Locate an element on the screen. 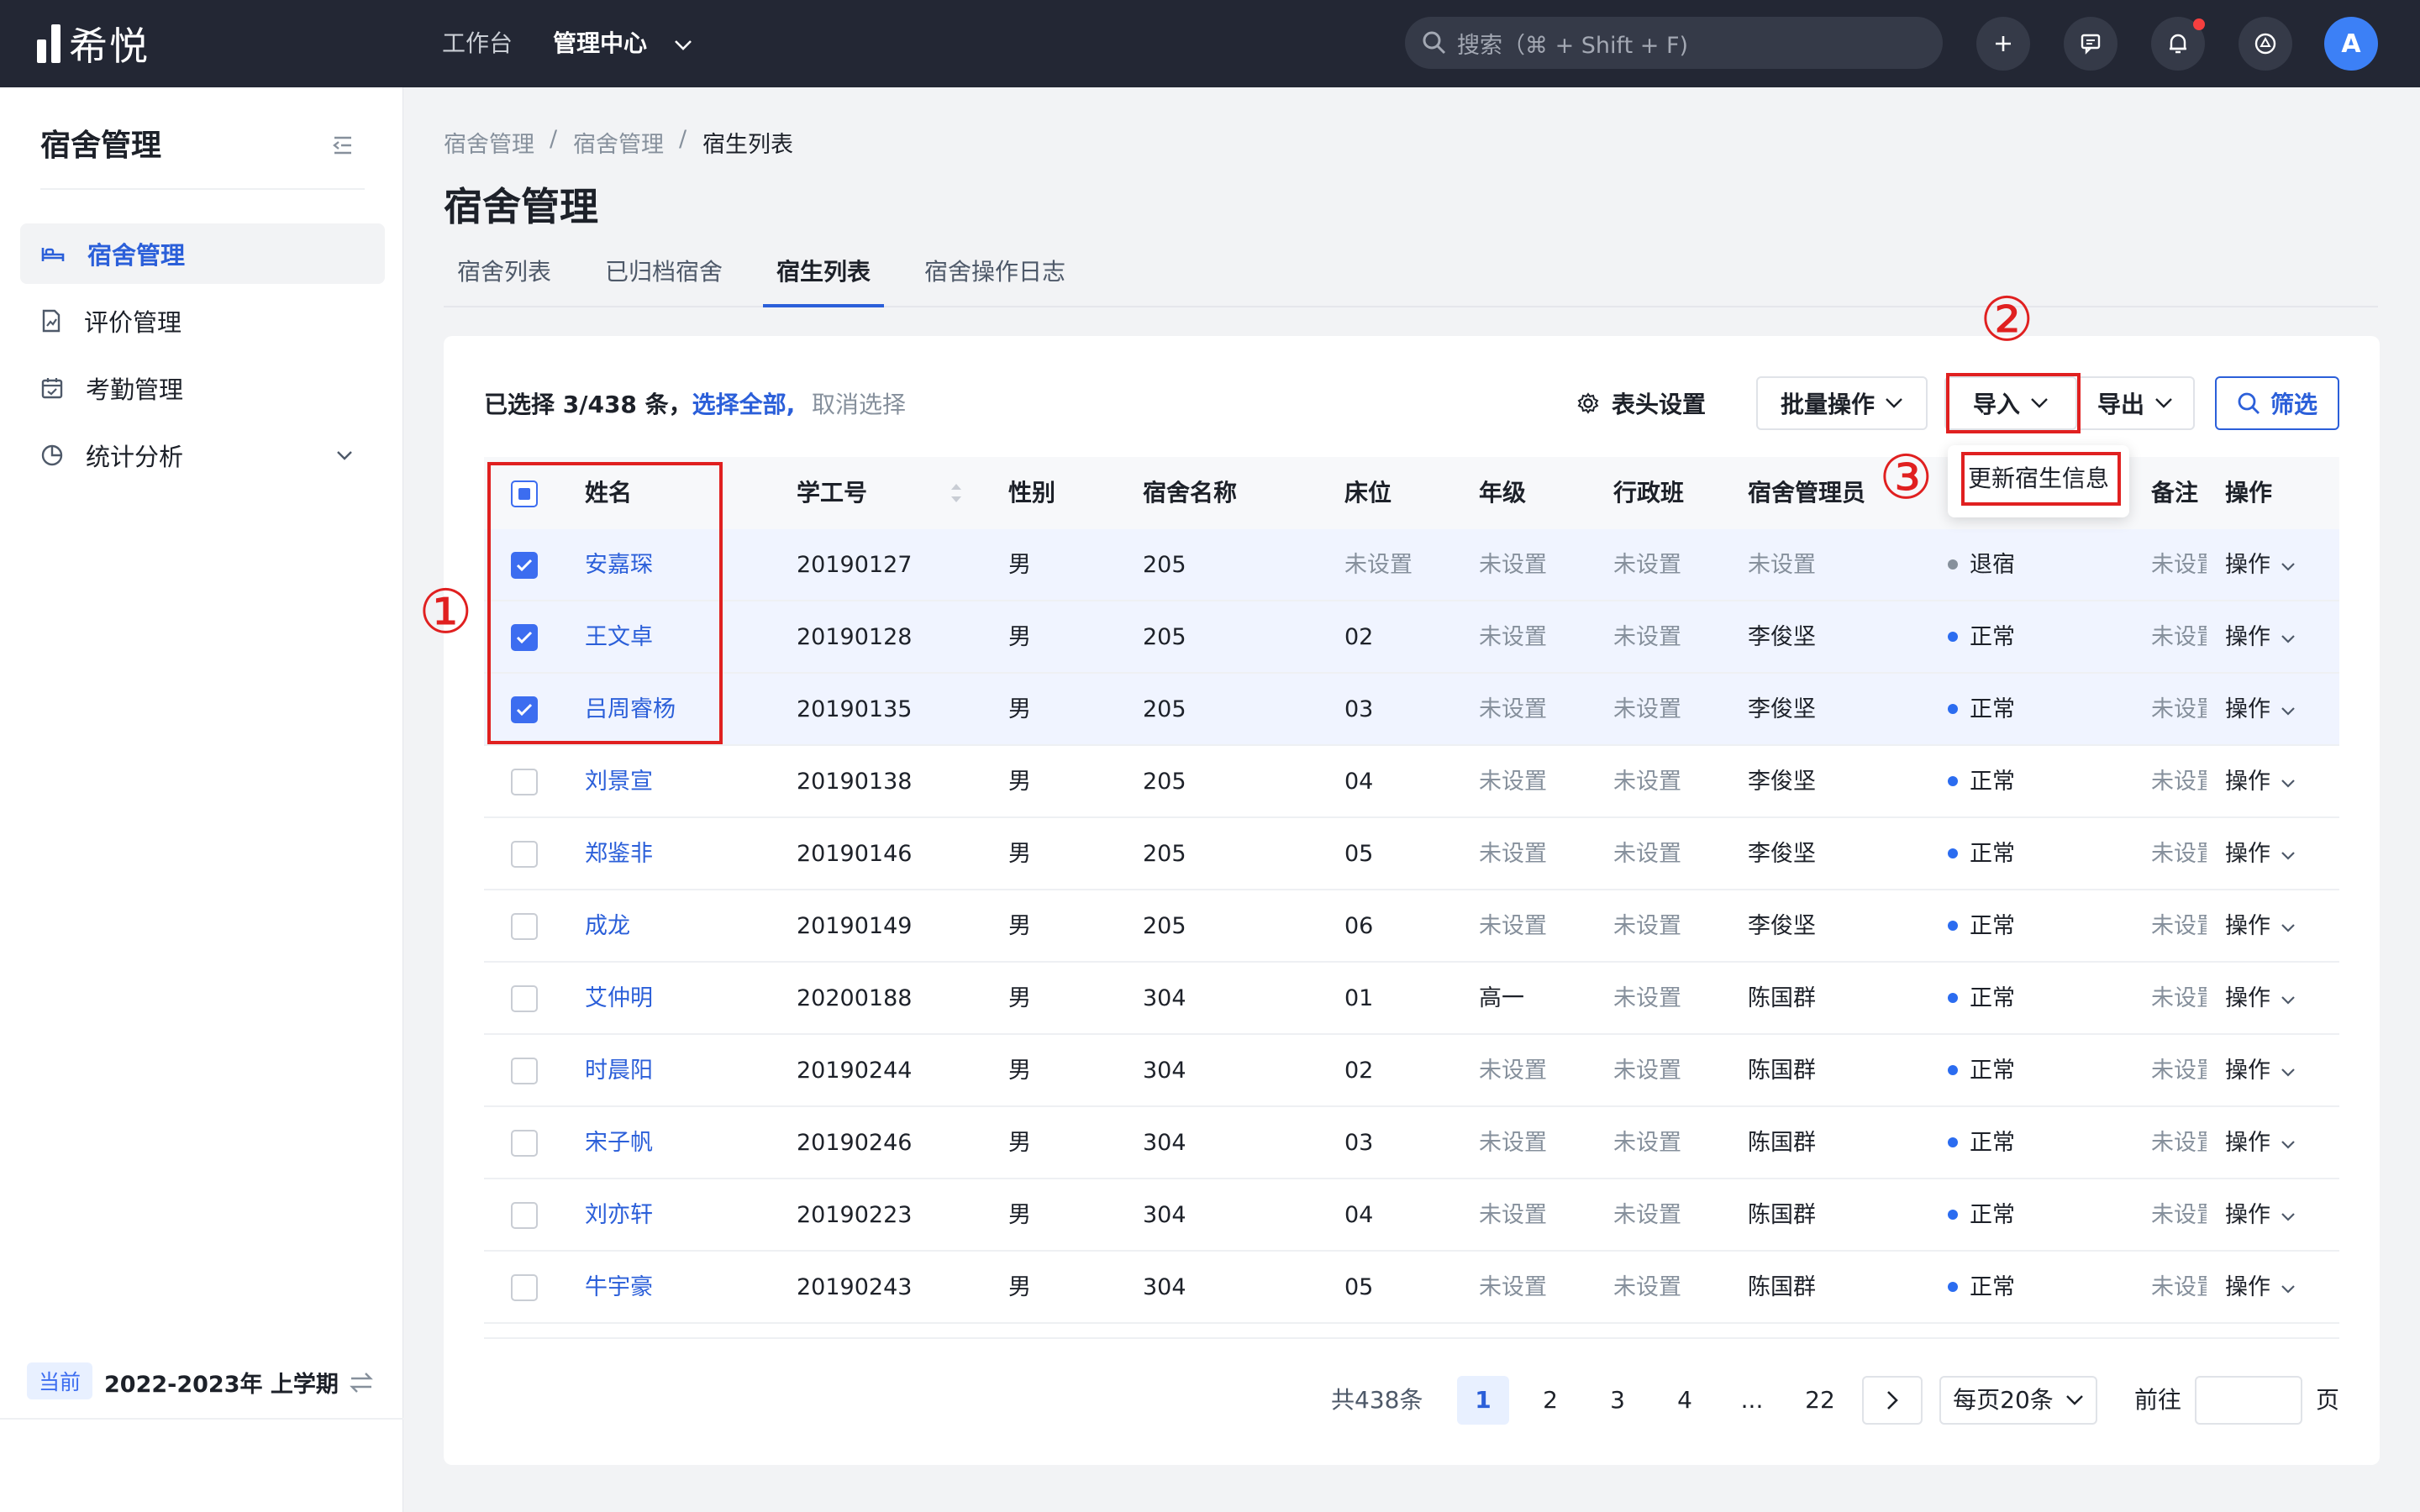 This screenshot has height=1512, width=2420. sidebar-item-evaluation: 评价管理 is located at coordinates (202, 321).